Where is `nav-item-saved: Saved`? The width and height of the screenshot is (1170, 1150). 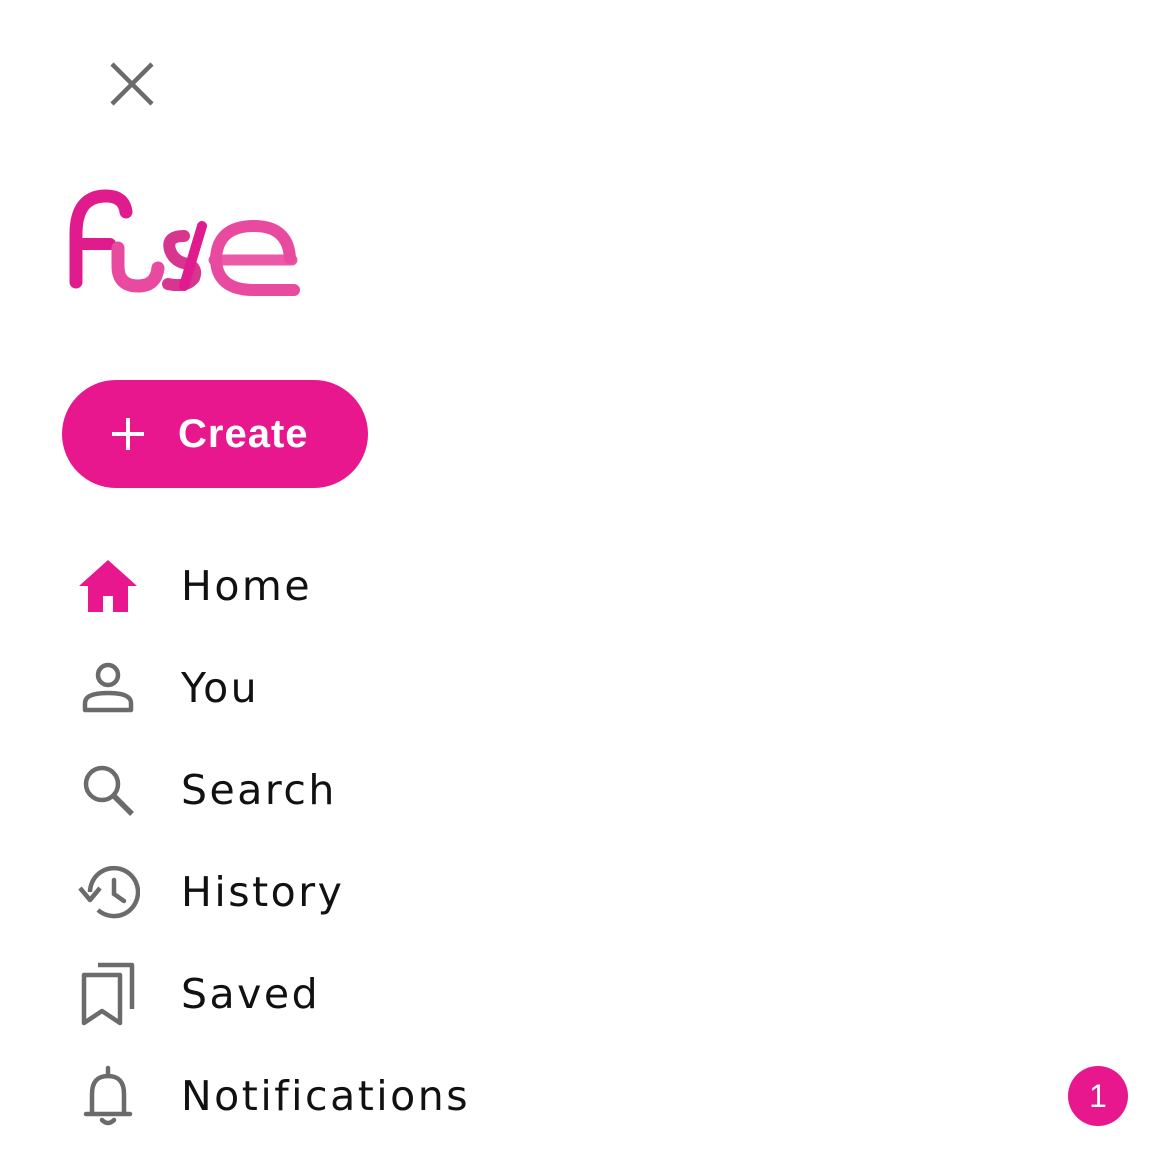
nav-item-saved: Saved is located at coordinates (585, 994).